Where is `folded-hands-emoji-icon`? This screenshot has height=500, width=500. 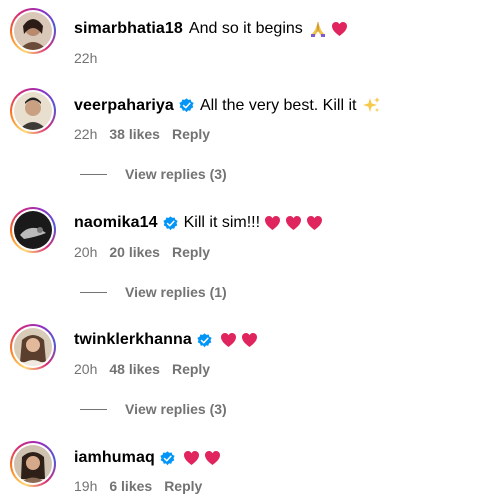 folded-hands-emoji-icon is located at coordinates (318, 29).